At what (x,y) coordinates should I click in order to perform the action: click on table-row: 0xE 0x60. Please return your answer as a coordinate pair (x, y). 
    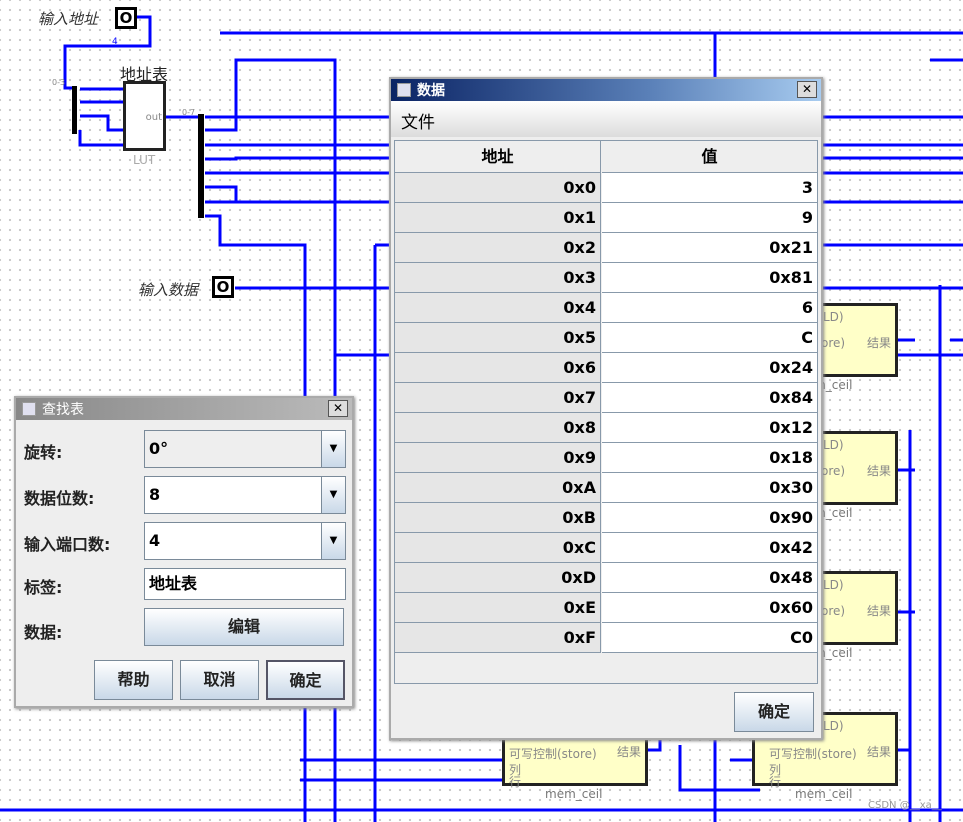
    Looking at the image, I should click on (606, 608).